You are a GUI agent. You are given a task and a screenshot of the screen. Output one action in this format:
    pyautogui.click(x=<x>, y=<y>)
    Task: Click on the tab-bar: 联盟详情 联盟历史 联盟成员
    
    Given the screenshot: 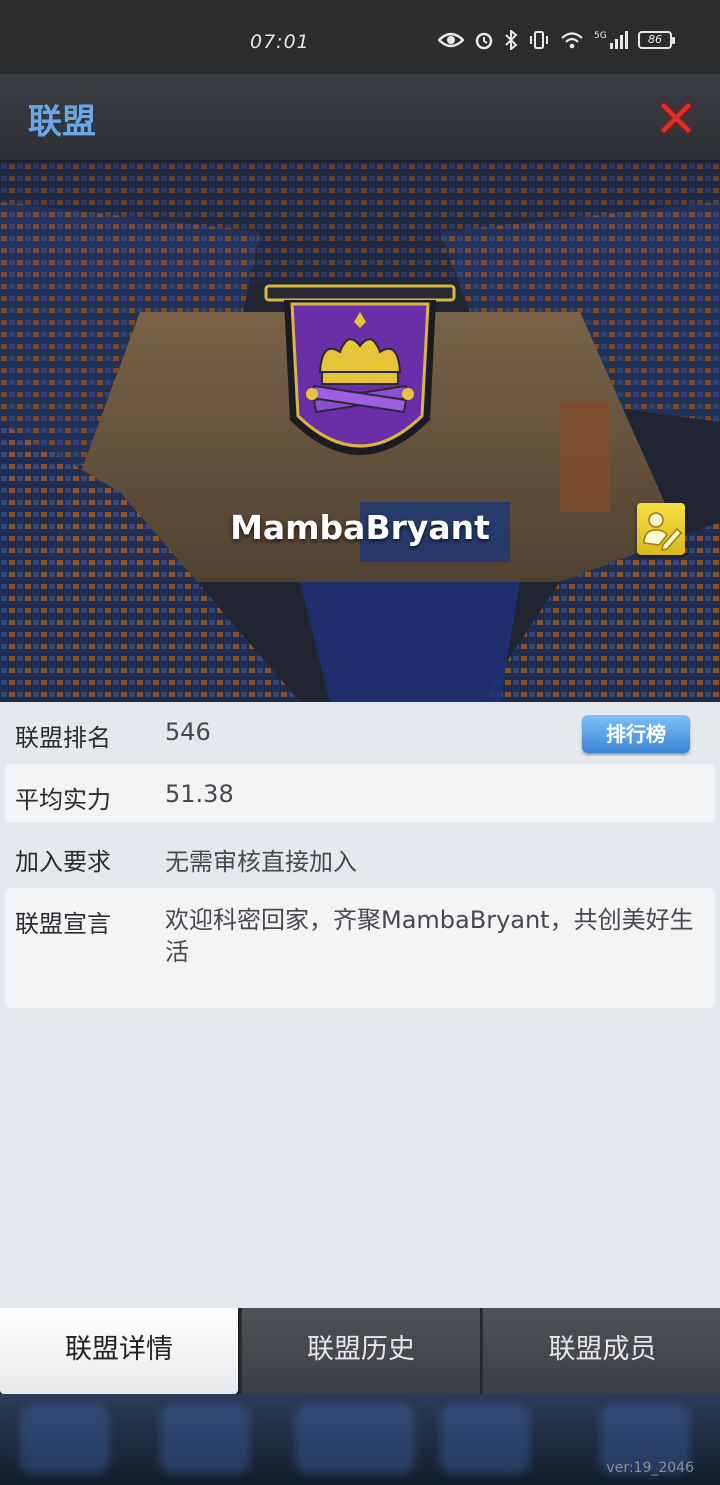 What is the action you would take?
    pyautogui.click(x=360, y=1351)
    